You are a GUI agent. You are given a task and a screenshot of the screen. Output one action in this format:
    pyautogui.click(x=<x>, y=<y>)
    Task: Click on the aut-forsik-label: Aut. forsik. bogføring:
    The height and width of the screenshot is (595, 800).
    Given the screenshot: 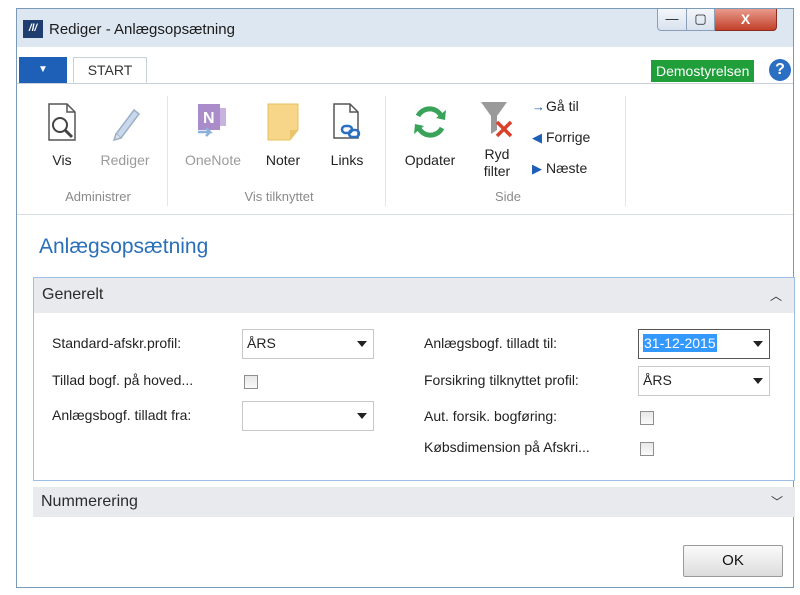 What is the action you would take?
    pyautogui.click(x=491, y=416)
    